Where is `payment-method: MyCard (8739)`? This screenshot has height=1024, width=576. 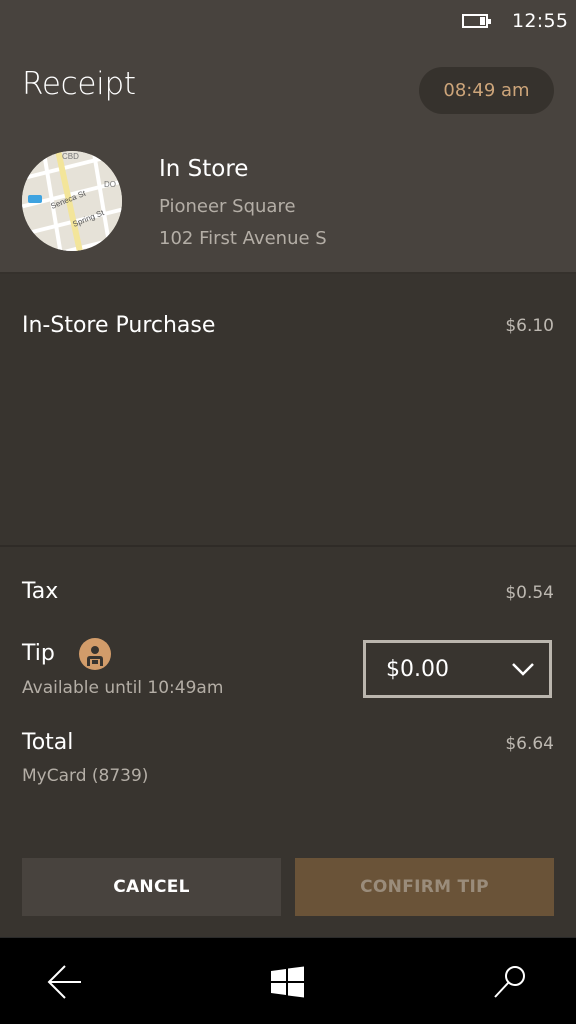
payment-method: MyCard (8739) is located at coordinates (85, 776).